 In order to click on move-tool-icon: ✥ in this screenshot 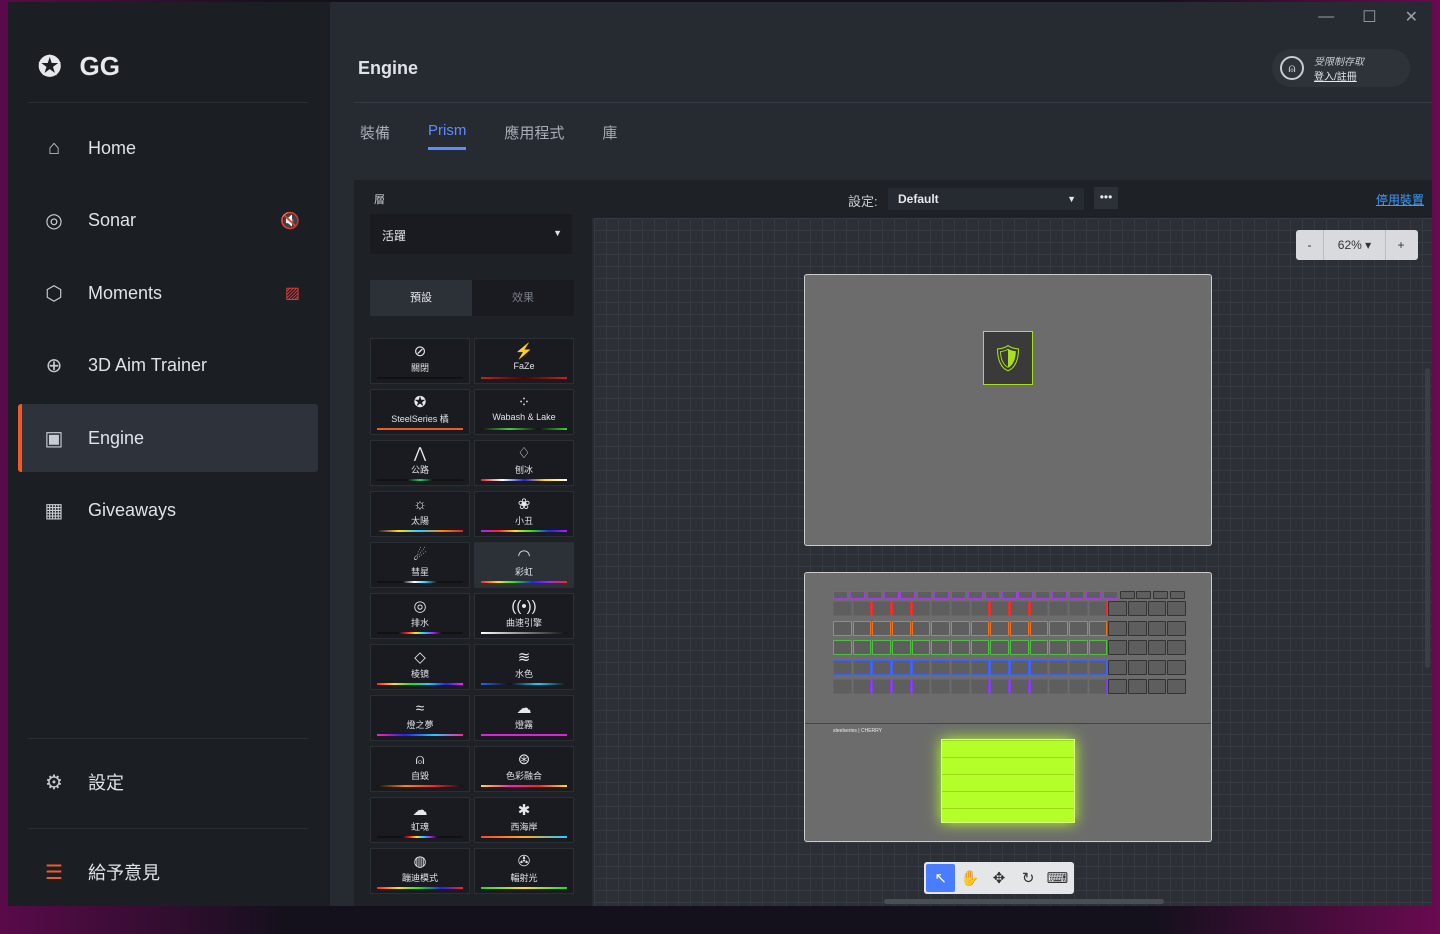, I will do `click(998, 878)`.